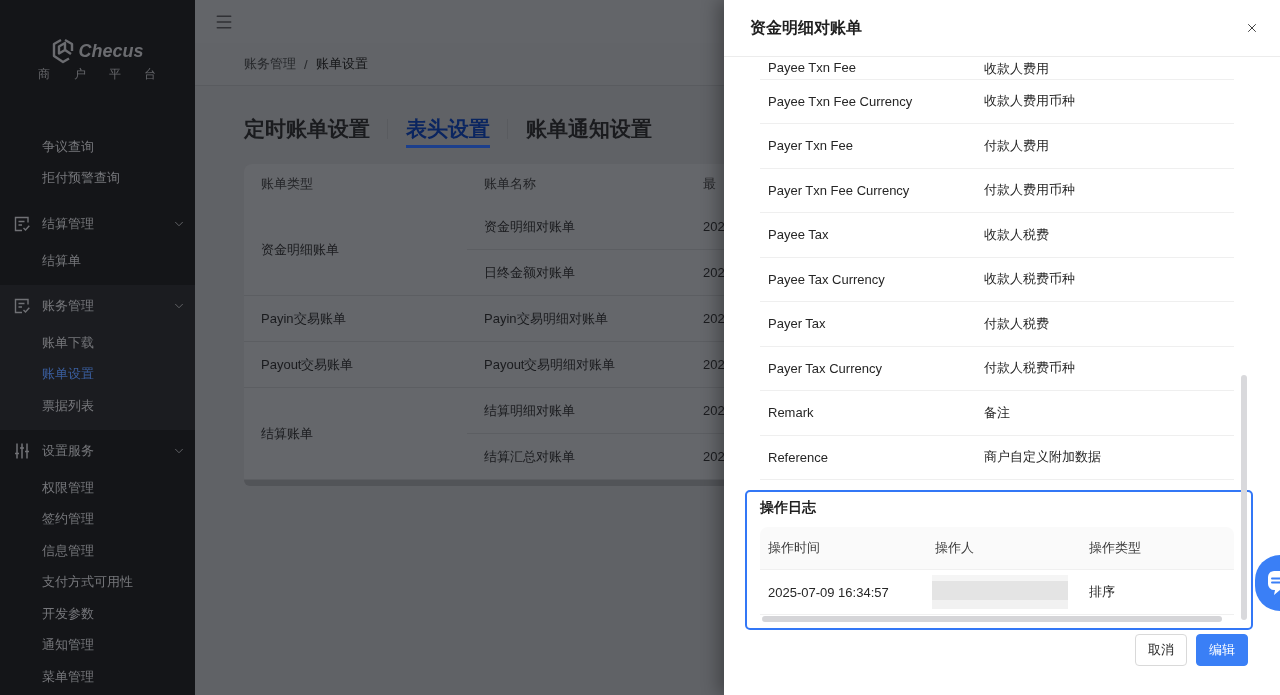 This screenshot has width=1280, height=695. What do you see at coordinates (97, 374) in the screenshot?
I see `menu-item: 账单设置` at bounding box center [97, 374].